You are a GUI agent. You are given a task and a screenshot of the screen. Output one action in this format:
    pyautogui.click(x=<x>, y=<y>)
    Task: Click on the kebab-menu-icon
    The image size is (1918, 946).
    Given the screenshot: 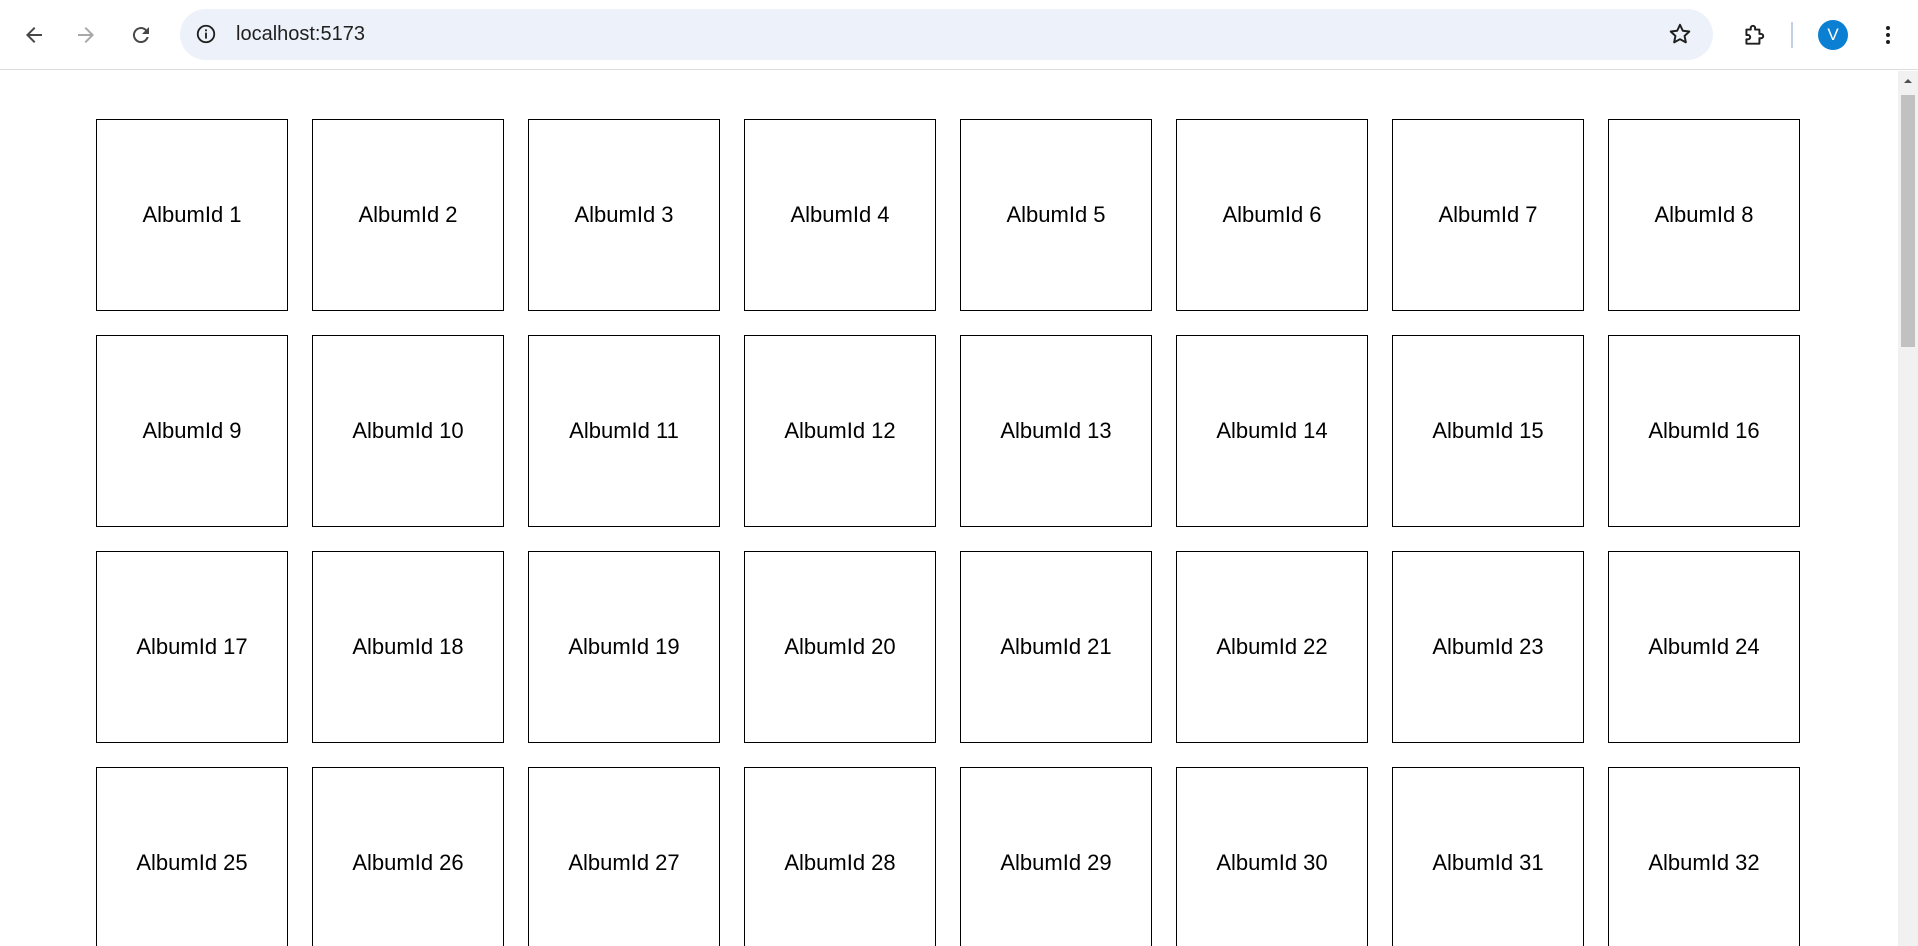 What is the action you would take?
    pyautogui.click(x=1888, y=35)
    